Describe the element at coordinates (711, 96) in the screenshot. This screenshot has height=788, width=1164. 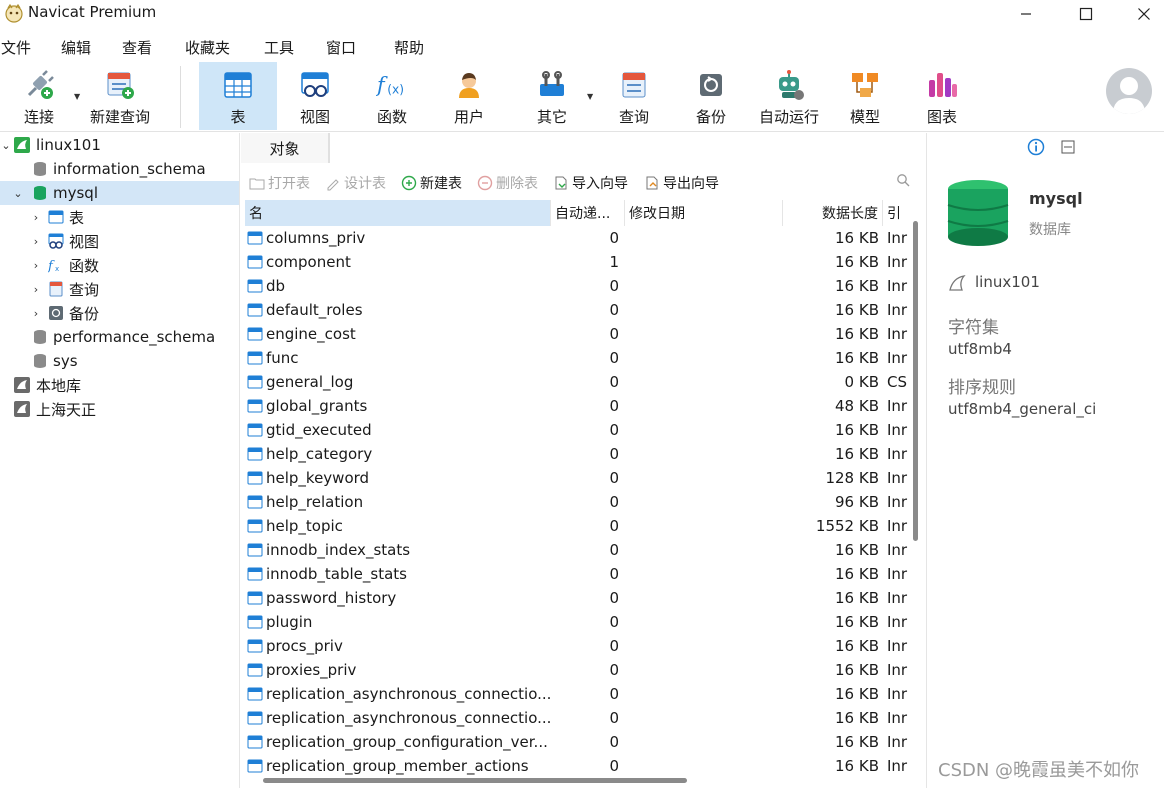
I see `backup-button: 备份` at that location.